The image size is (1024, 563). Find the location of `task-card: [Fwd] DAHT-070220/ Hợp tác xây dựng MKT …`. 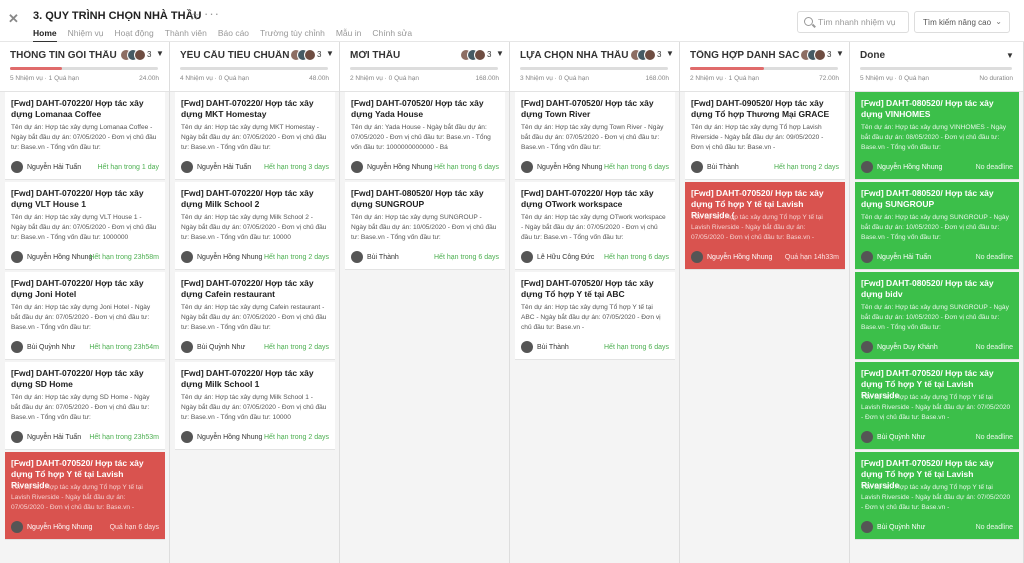

task-card: [Fwd] DAHT-070220/ Hợp tác xây dựng MKT … is located at coordinates (255, 136).